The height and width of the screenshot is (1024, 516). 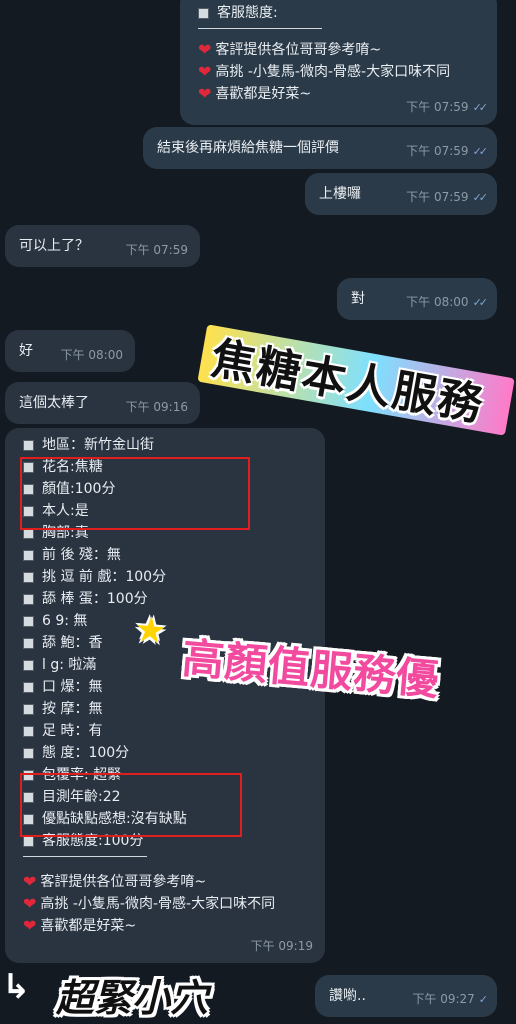 I want to click on timestamp: 下午 09:16, so click(x=156, y=407).